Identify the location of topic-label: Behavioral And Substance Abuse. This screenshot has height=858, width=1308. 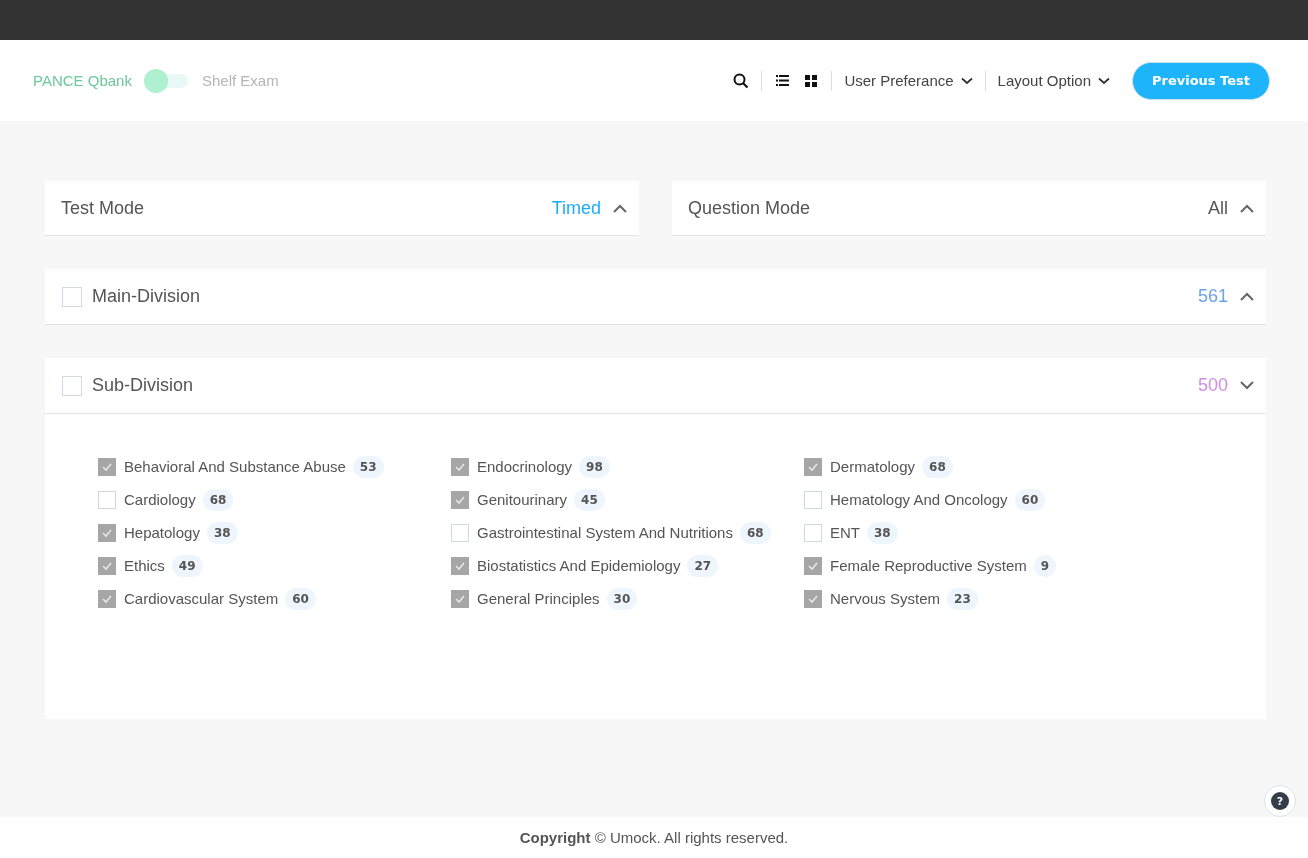
(235, 466).